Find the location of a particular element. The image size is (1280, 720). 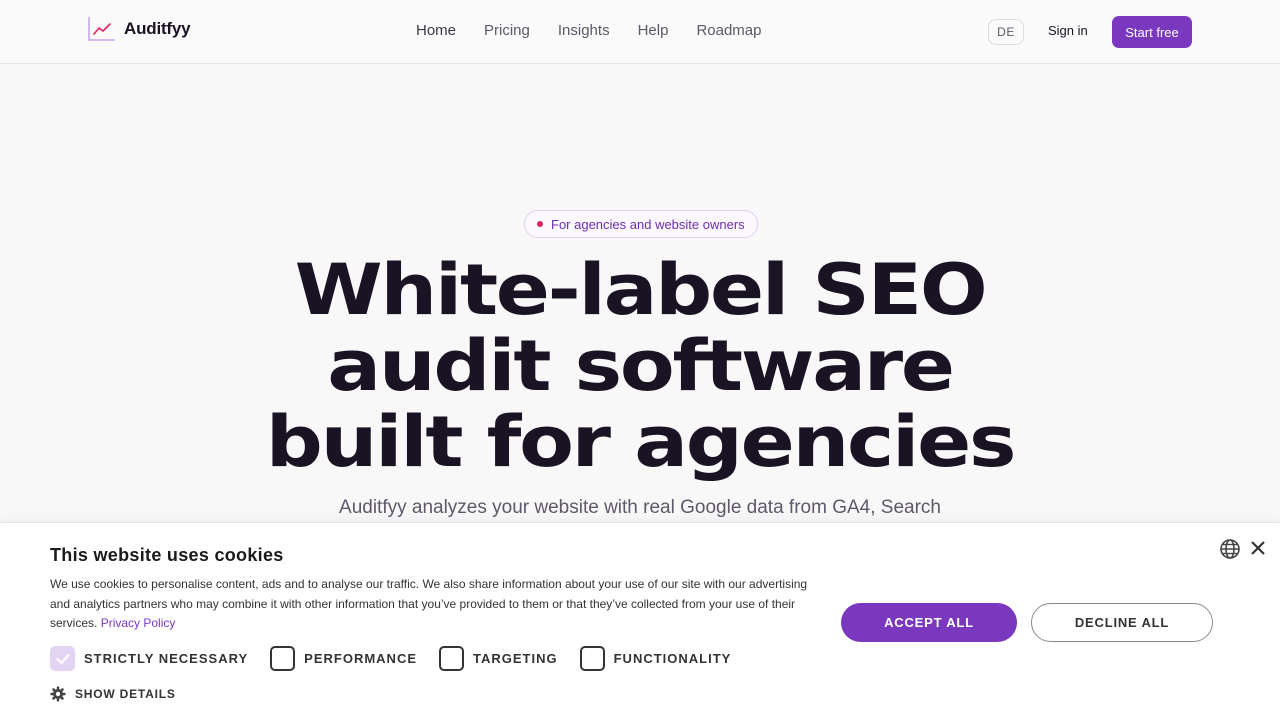

nav-help: Help is located at coordinates (653, 30).